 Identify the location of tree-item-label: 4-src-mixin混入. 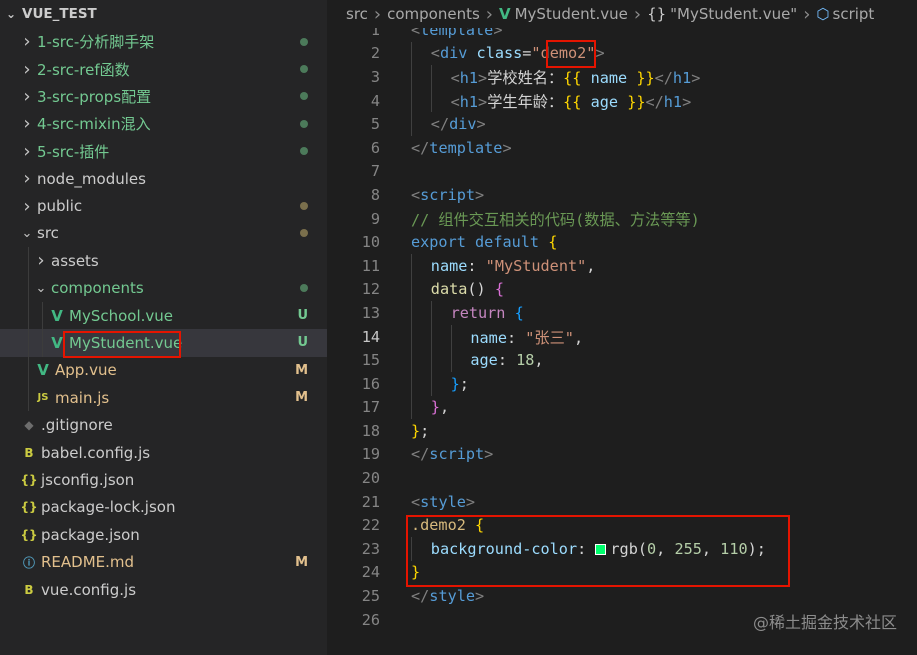
(94, 124).